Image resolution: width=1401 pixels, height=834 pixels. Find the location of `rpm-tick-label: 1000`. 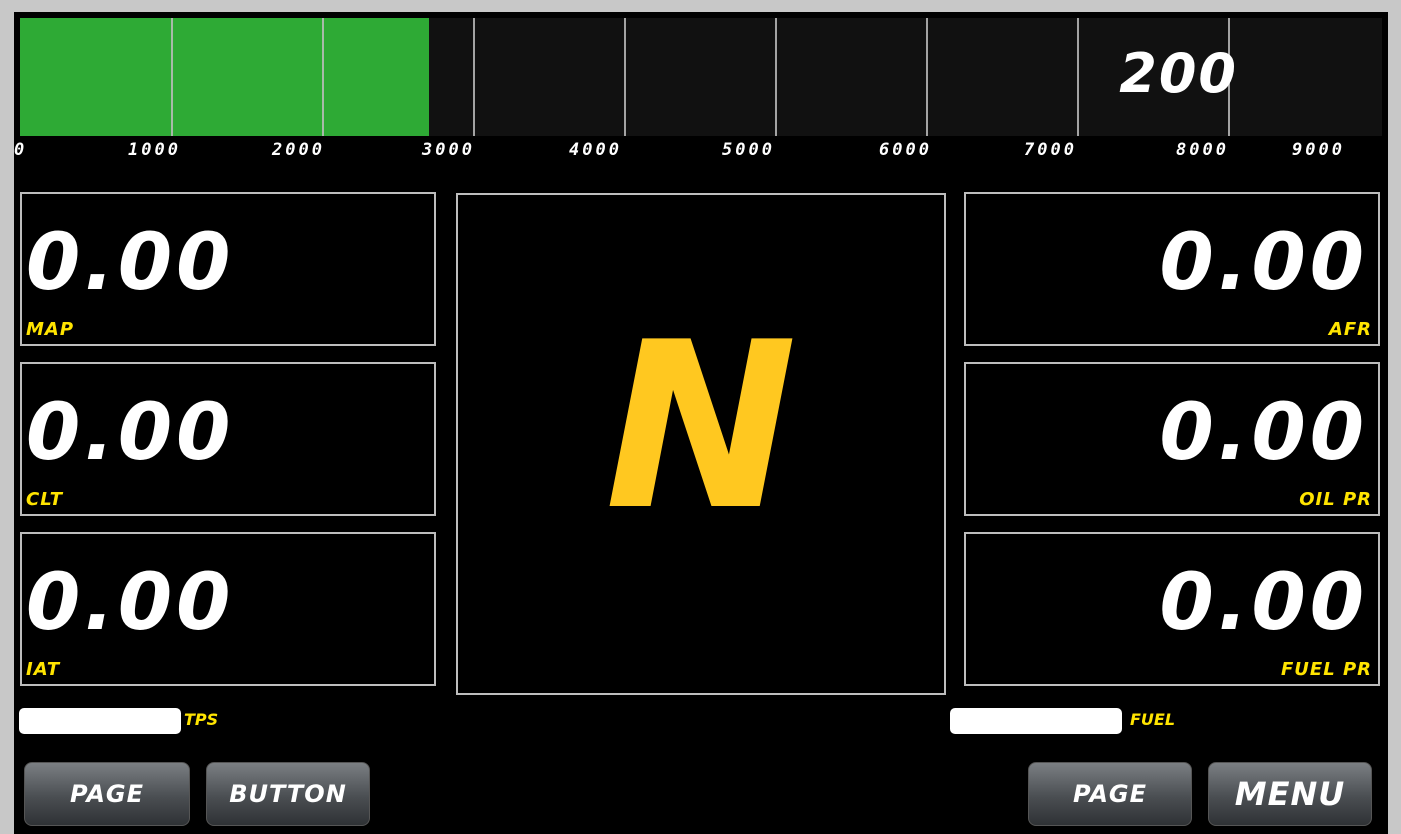

rpm-tick-label: 1000 is located at coordinates (154, 150).